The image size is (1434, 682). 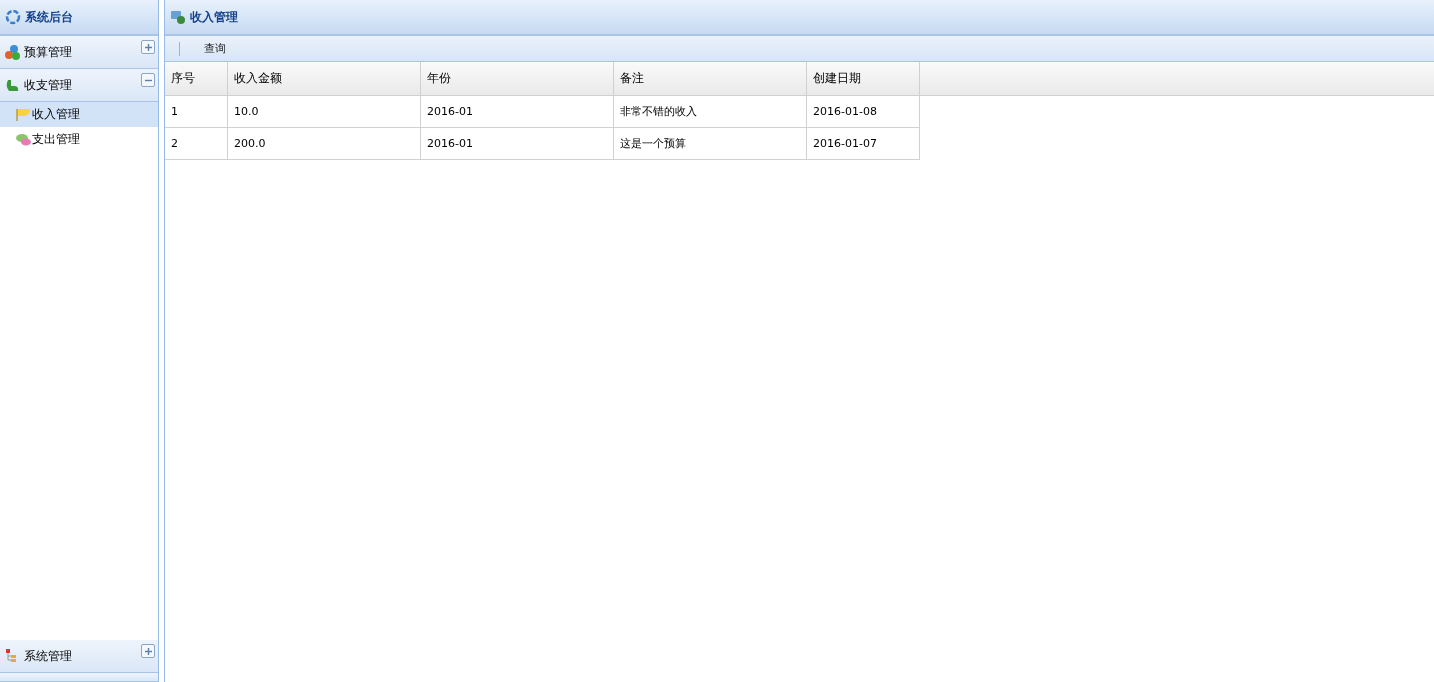 What do you see at coordinates (79, 114) in the screenshot?
I see `tree-item: 收入管理` at bounding box center [79, 114].